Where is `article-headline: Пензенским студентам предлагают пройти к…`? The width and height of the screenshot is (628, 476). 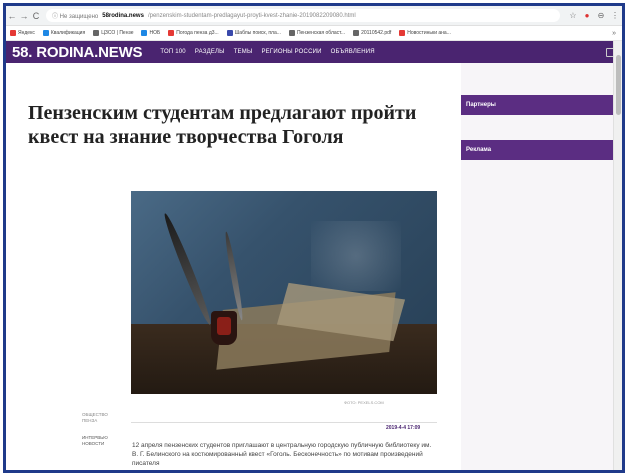
article-headline: Пензенским студентам предлагают пройти к… is located at coordinates (222, 125).